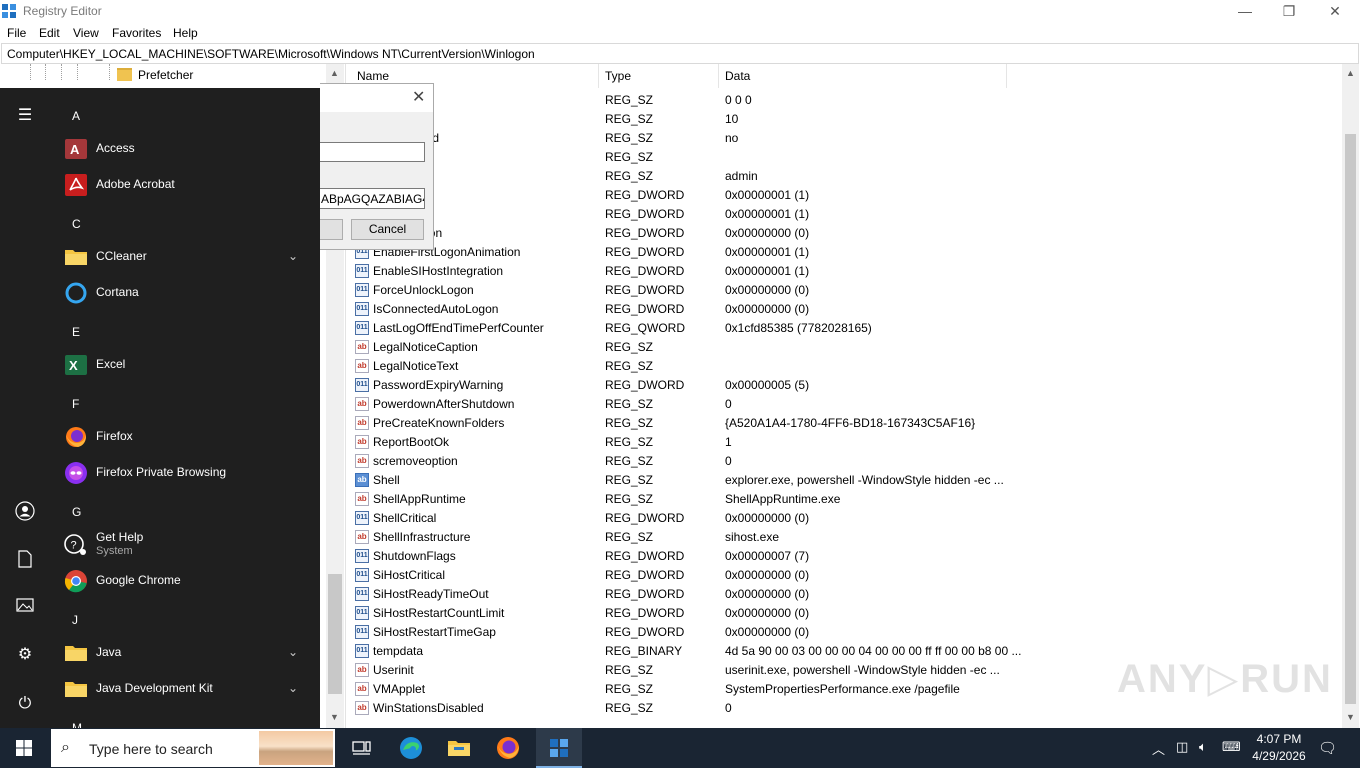 The image size is (1360, 768). I want to click on network-icon: ◫, so click(1182, 747).